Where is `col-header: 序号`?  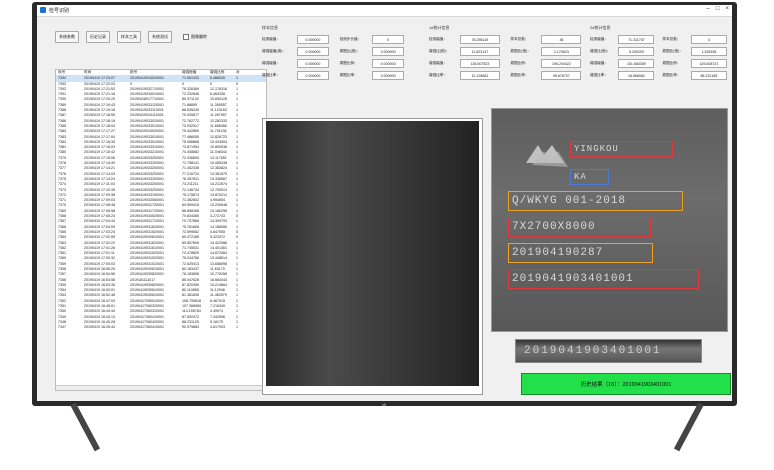
col-header: 序号 is located at coordinates (70, 72).